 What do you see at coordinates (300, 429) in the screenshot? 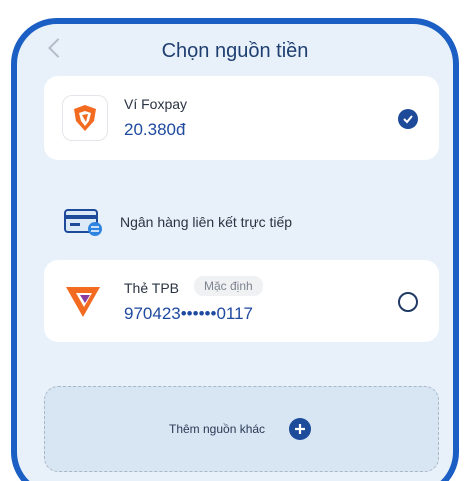
I see `plus-icon` at bounding box center [300, 429].